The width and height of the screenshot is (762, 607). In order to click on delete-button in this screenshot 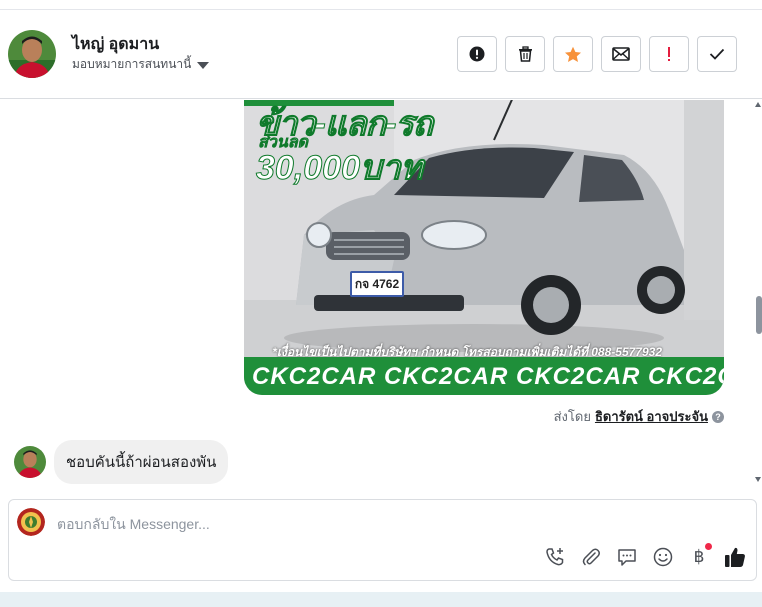, I will do `click(525, 54)`.